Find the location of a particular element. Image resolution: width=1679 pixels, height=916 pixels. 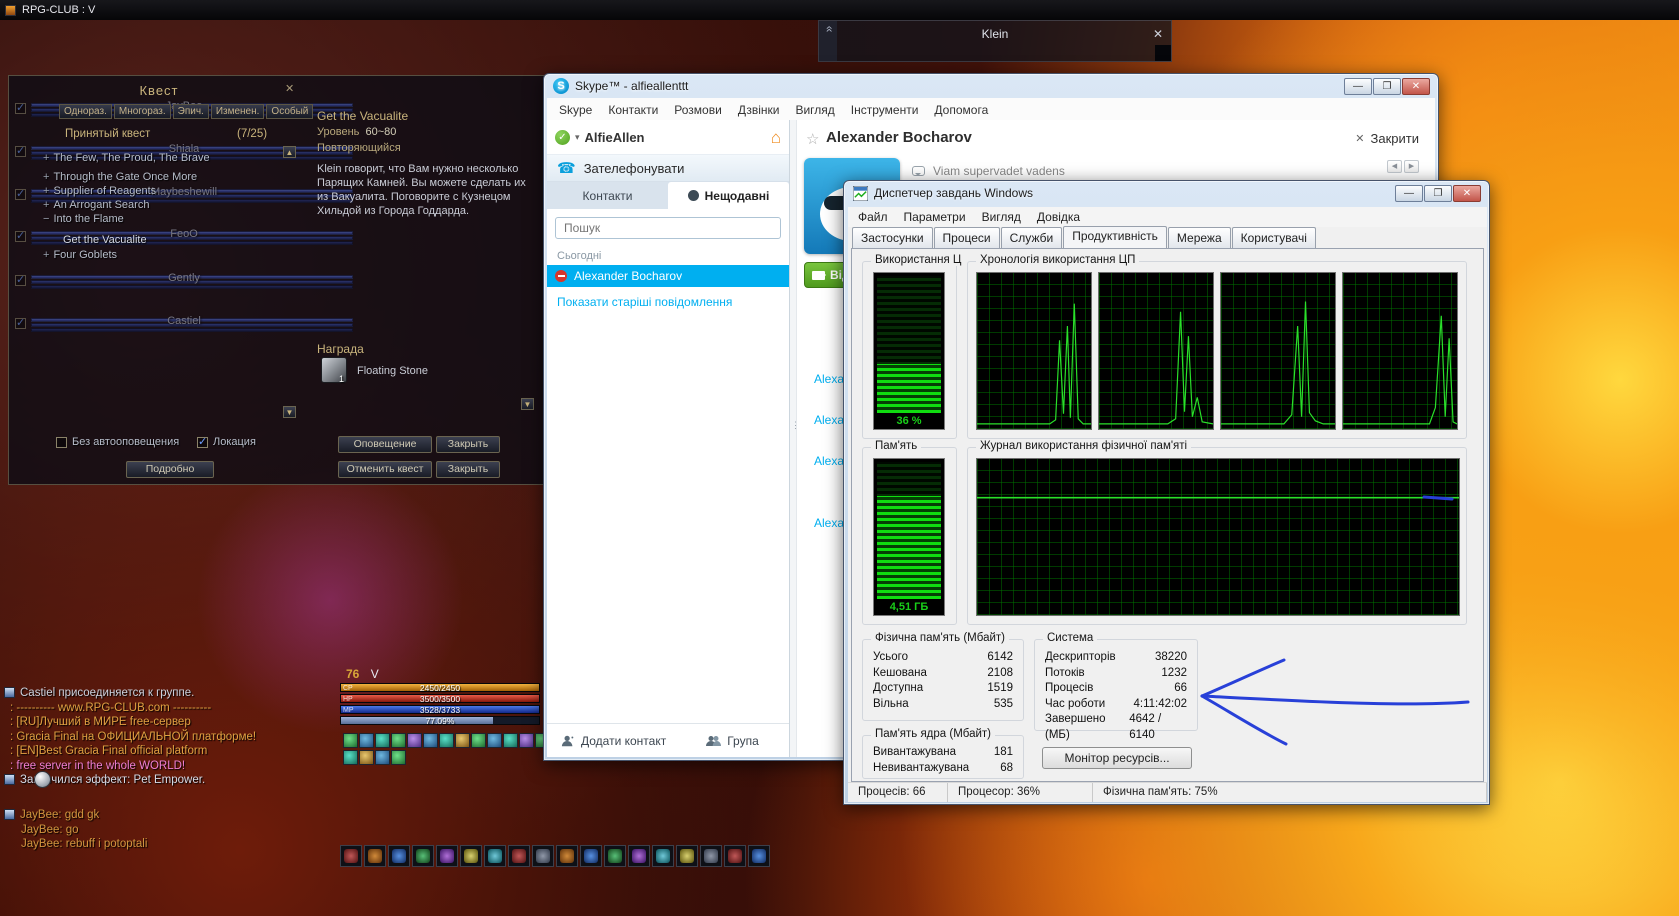

character-status: 76 V is located at coordinates (362, 674).